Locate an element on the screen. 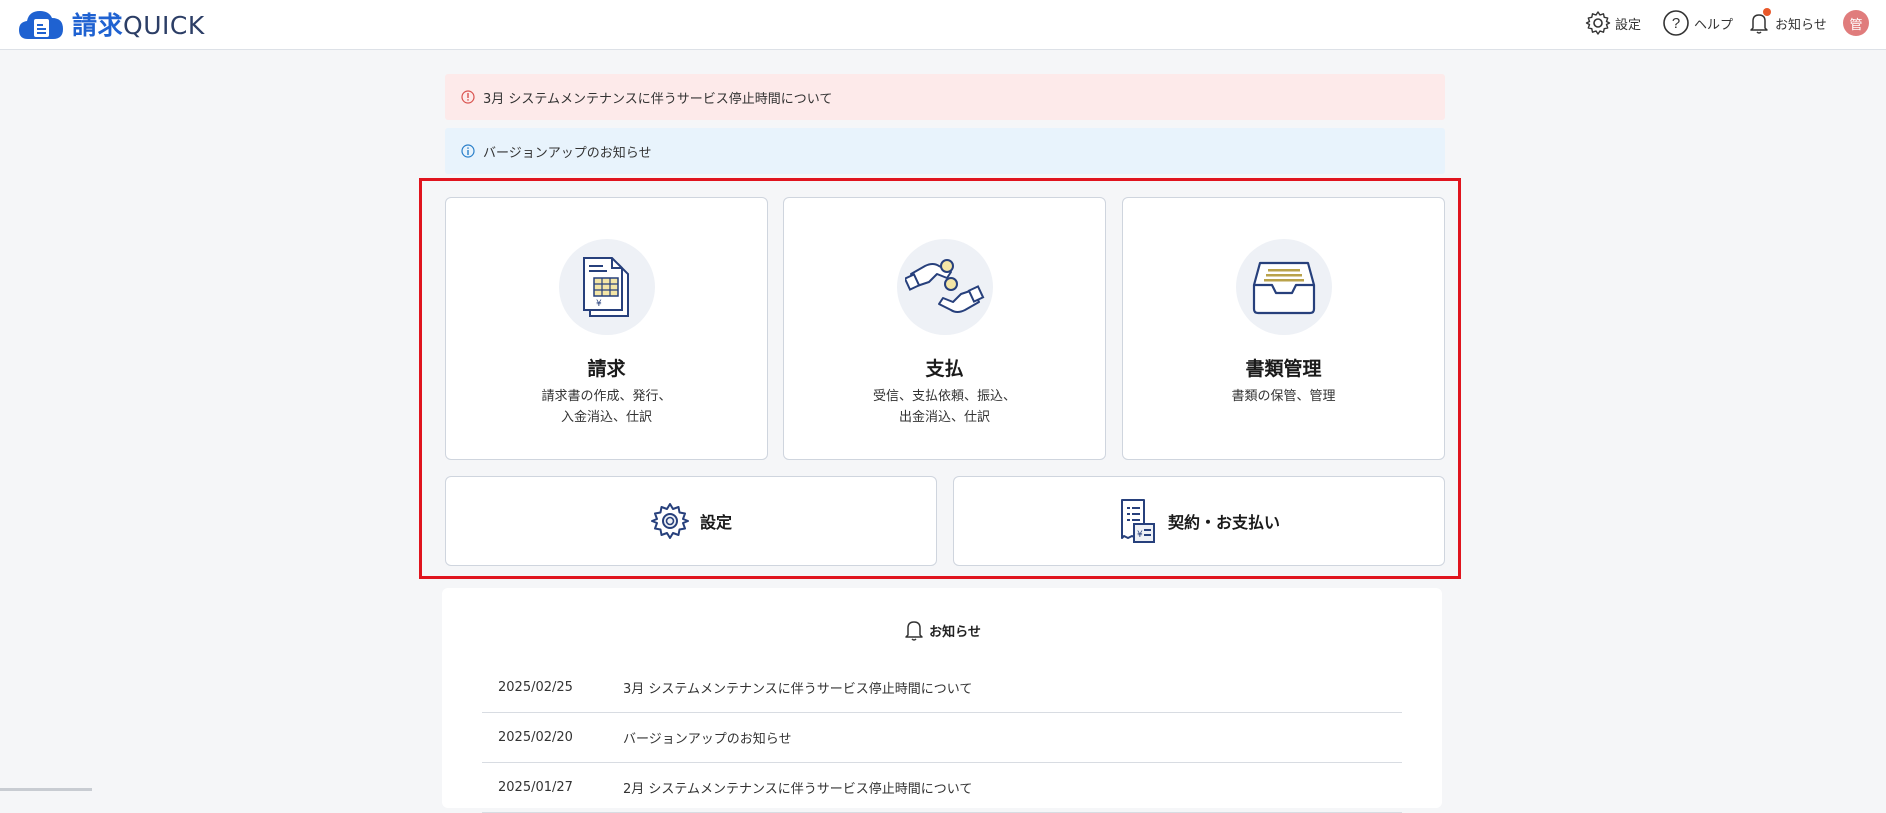 The height and width of the screenshot is (813, 1886). news-item: 2025/02/25 3月 システムメンテナンスに伴うサービス停止時間について is located at coordinates (942, 687).